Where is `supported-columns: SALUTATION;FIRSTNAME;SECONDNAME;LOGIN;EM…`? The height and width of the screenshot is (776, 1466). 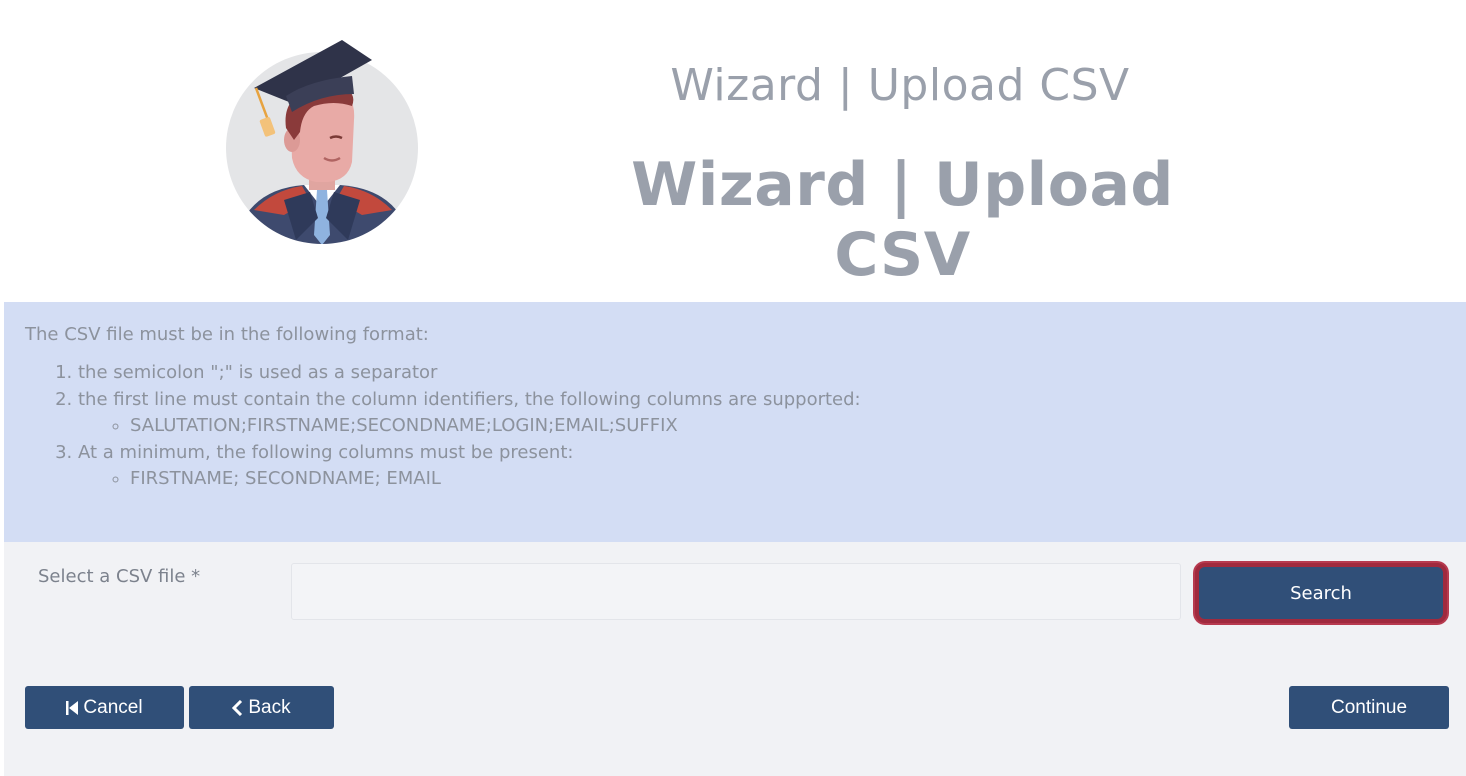
supported-columns: SALUTATION;FIRSTNAME;SECONDNAME;LOGIN;EM… is located at coordinates (495, 426).